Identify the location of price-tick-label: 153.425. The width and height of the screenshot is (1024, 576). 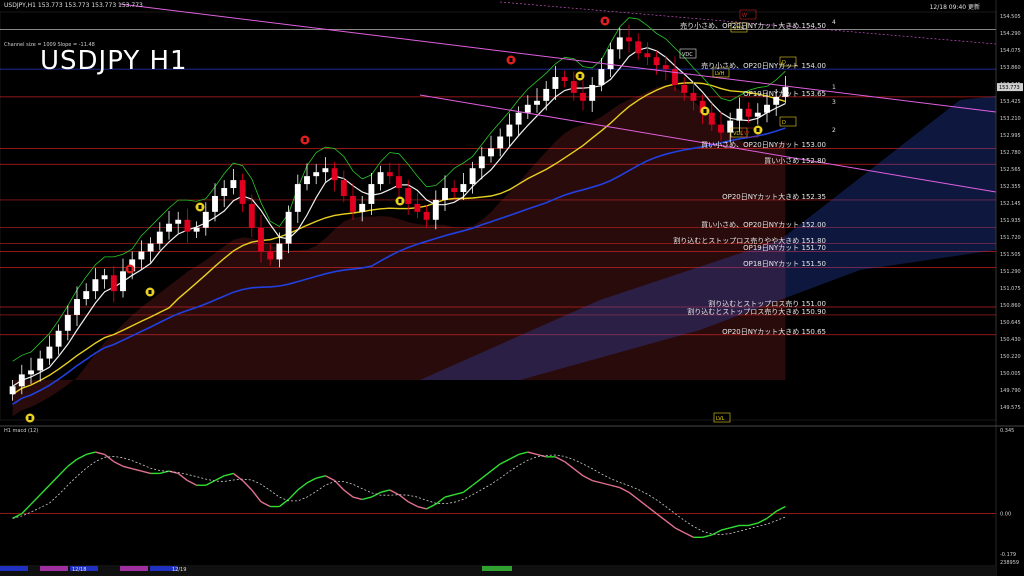
(1010, 102).